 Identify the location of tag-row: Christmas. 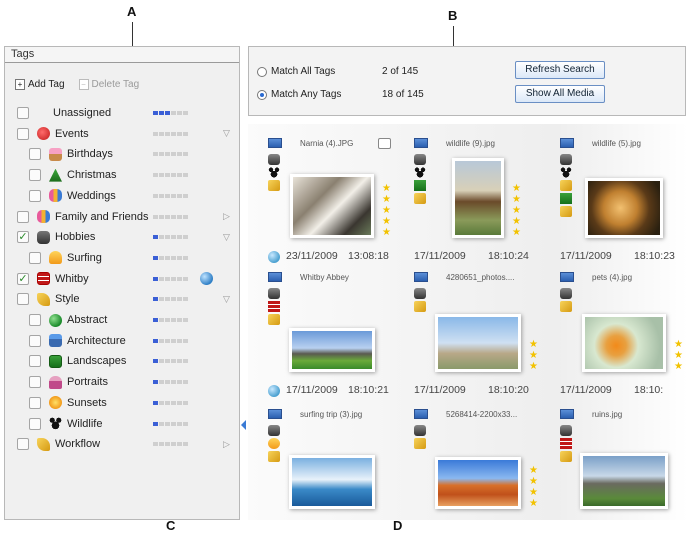
(123, 175).